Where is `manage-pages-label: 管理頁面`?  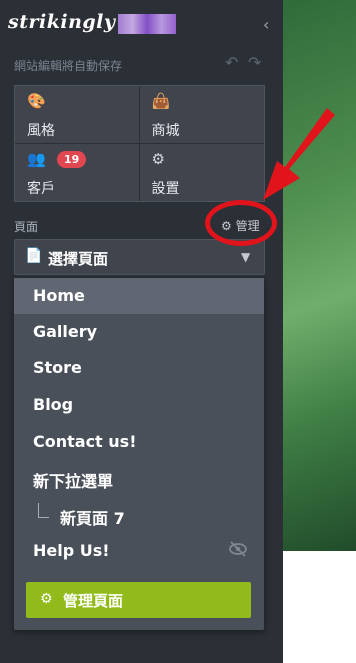
manage-pages-label: 管理頁面 is located at coordinates (93, 601).